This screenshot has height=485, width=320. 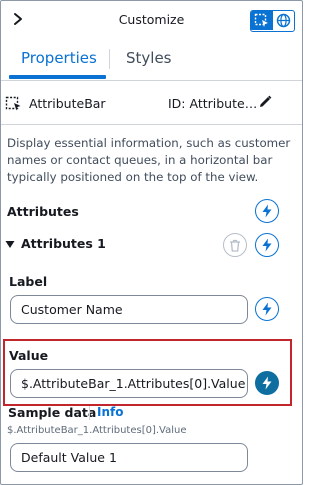 I want to click on panel-header: Customize, so click(x=151, y=20).